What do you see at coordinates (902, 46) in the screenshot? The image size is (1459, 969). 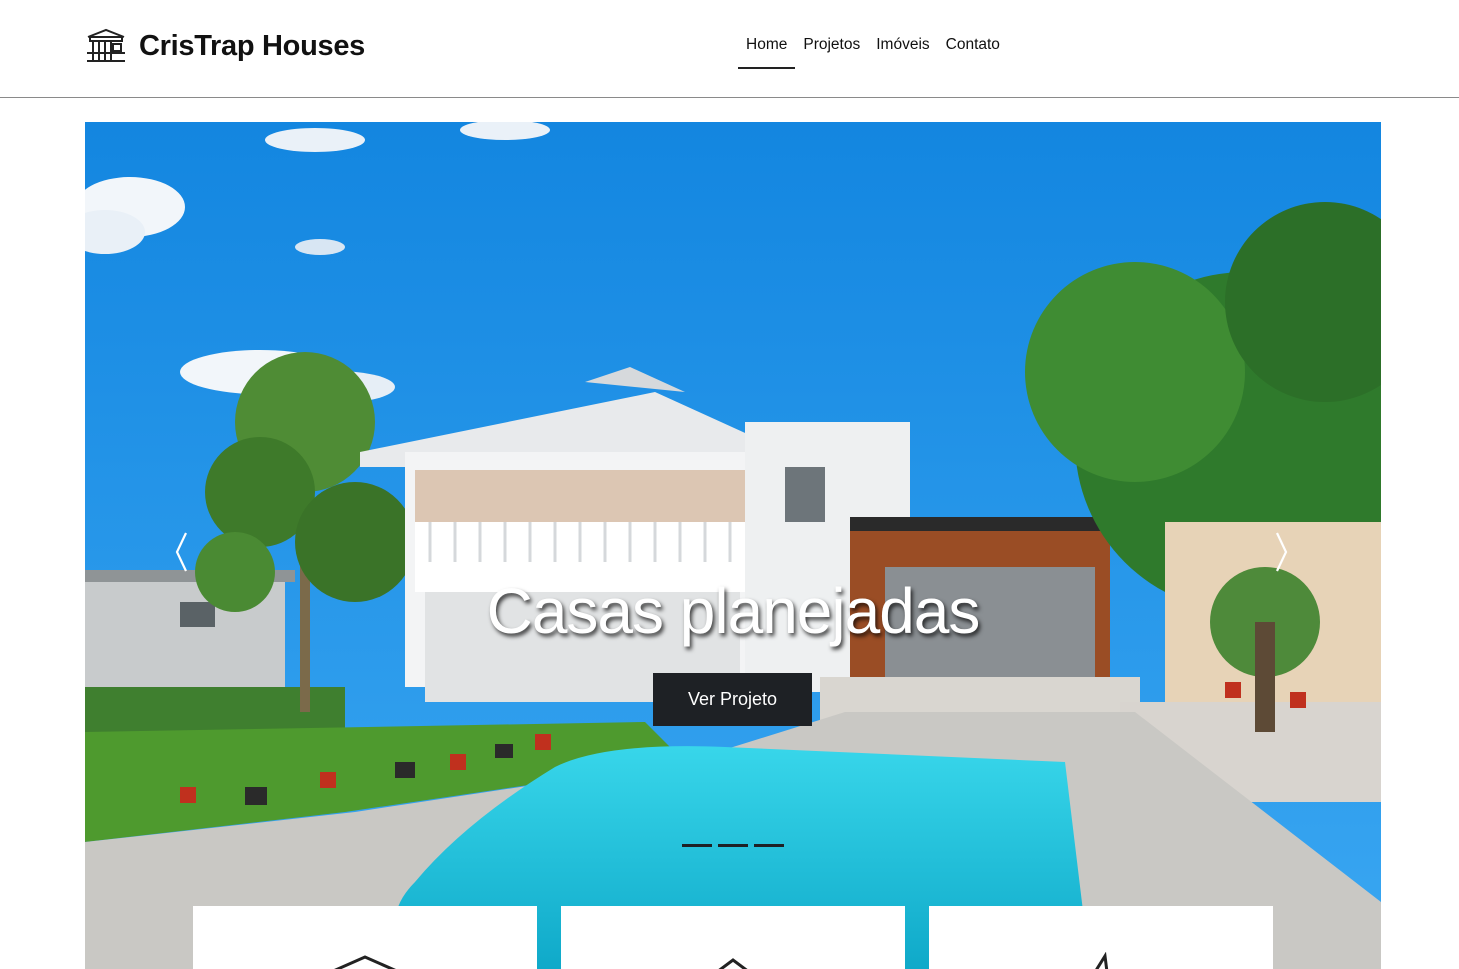 I see `nav-item-imoveis: Imóveis` at bounding box center [902, 46].